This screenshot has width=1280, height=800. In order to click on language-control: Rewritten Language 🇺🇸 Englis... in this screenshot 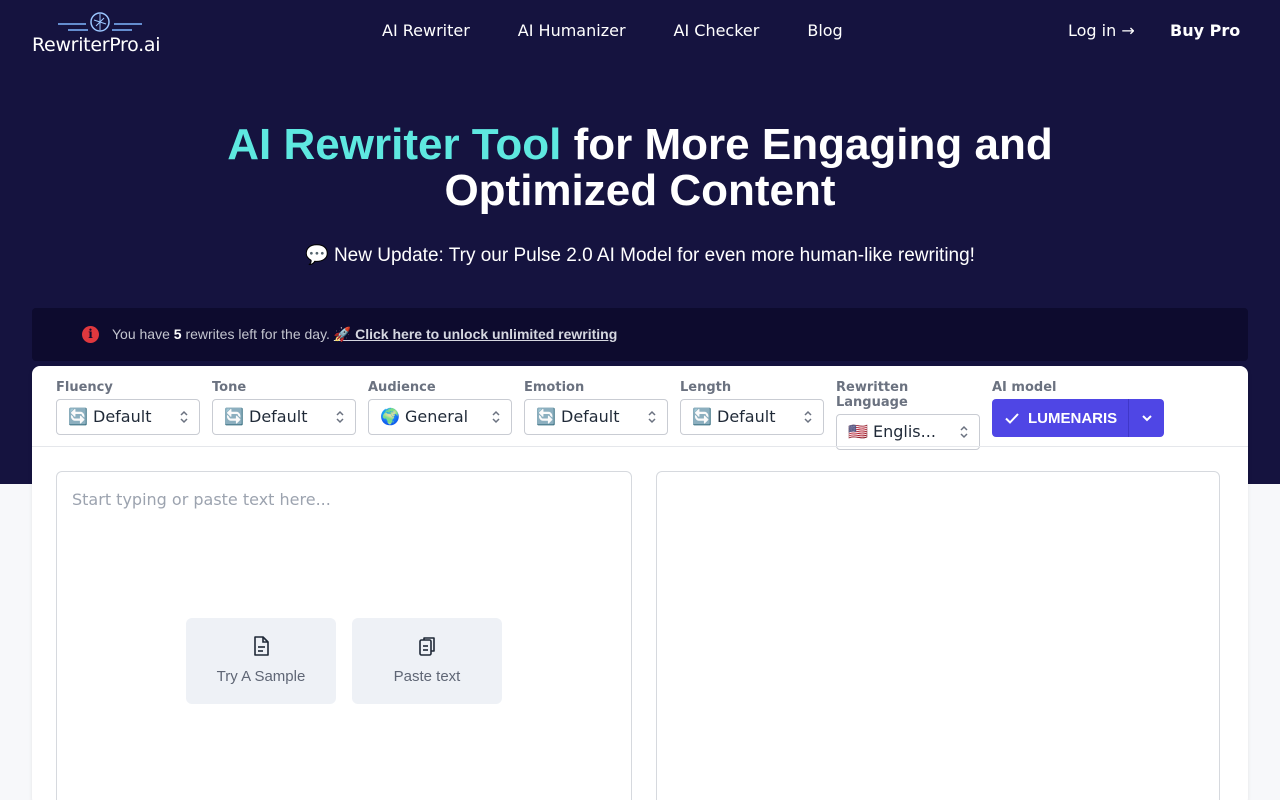, I will do `click(908, 415)`.